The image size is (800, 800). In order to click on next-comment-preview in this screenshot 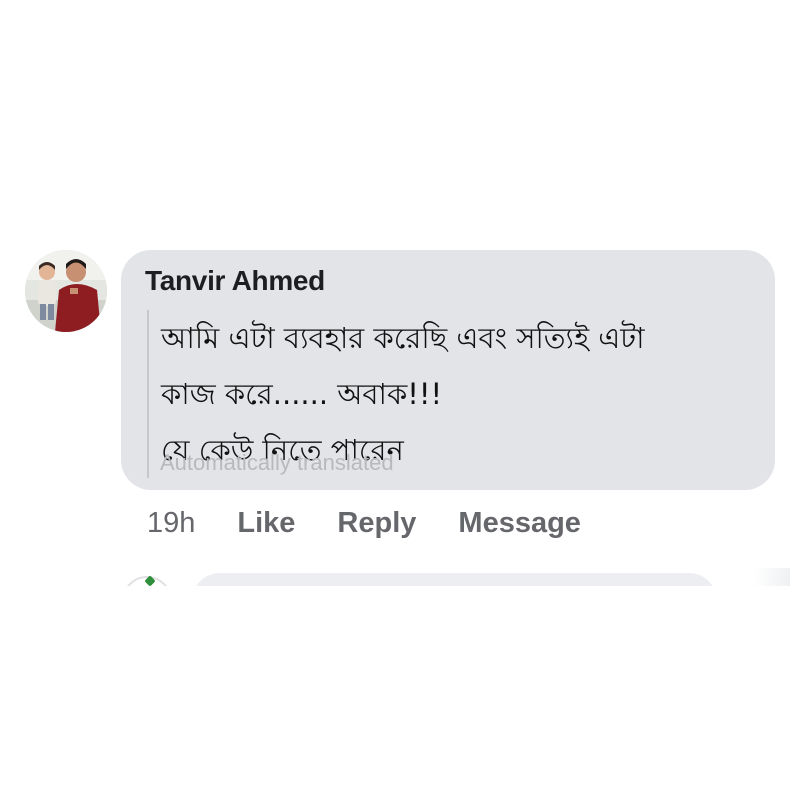, I will do `click(400, 577)`.